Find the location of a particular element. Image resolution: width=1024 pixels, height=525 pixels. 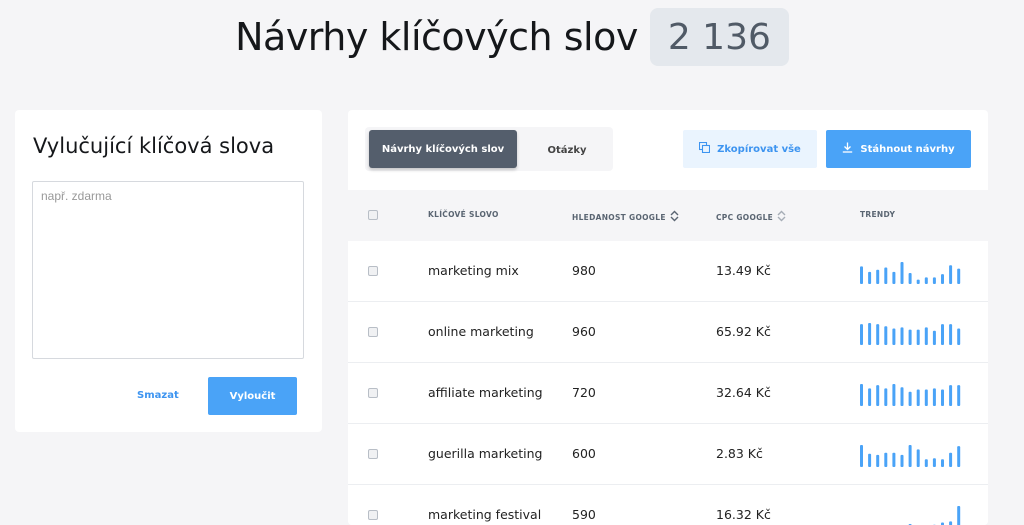

volume-cell: 600 is located at coordinates (584, 453).